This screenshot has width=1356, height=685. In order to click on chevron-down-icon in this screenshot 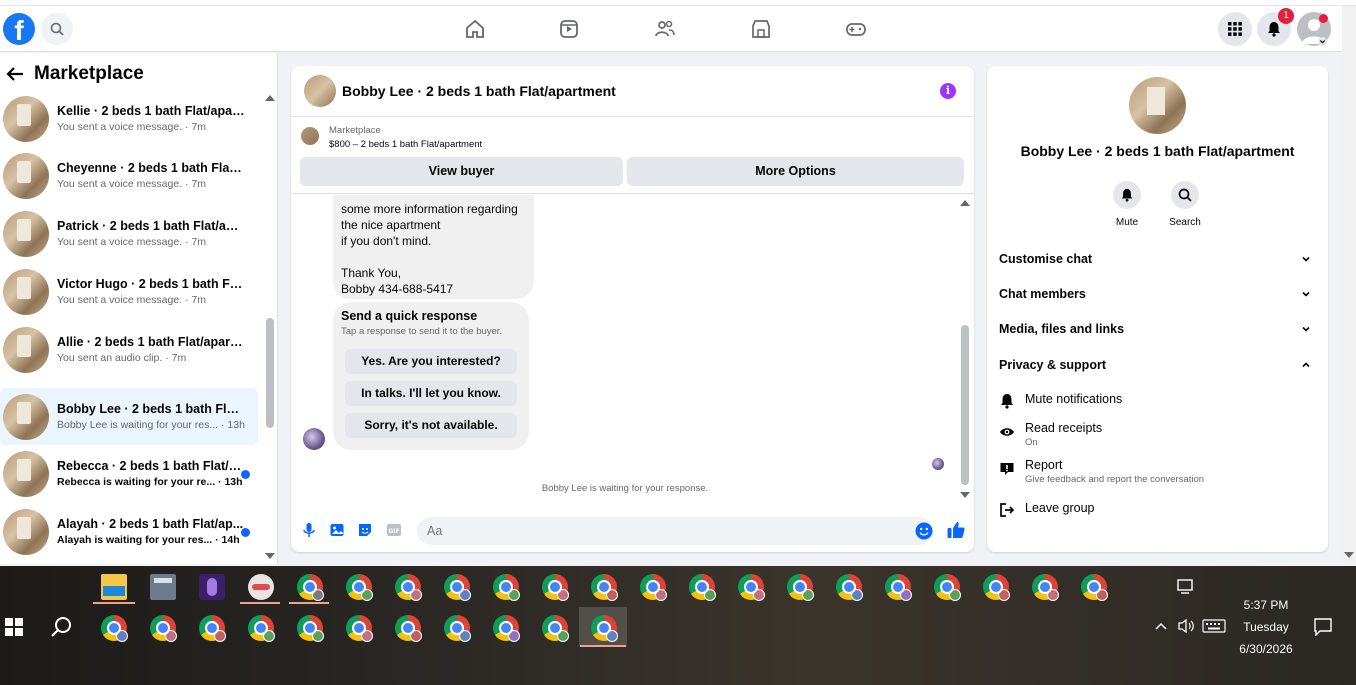, I will do `click(1322, 41)`.